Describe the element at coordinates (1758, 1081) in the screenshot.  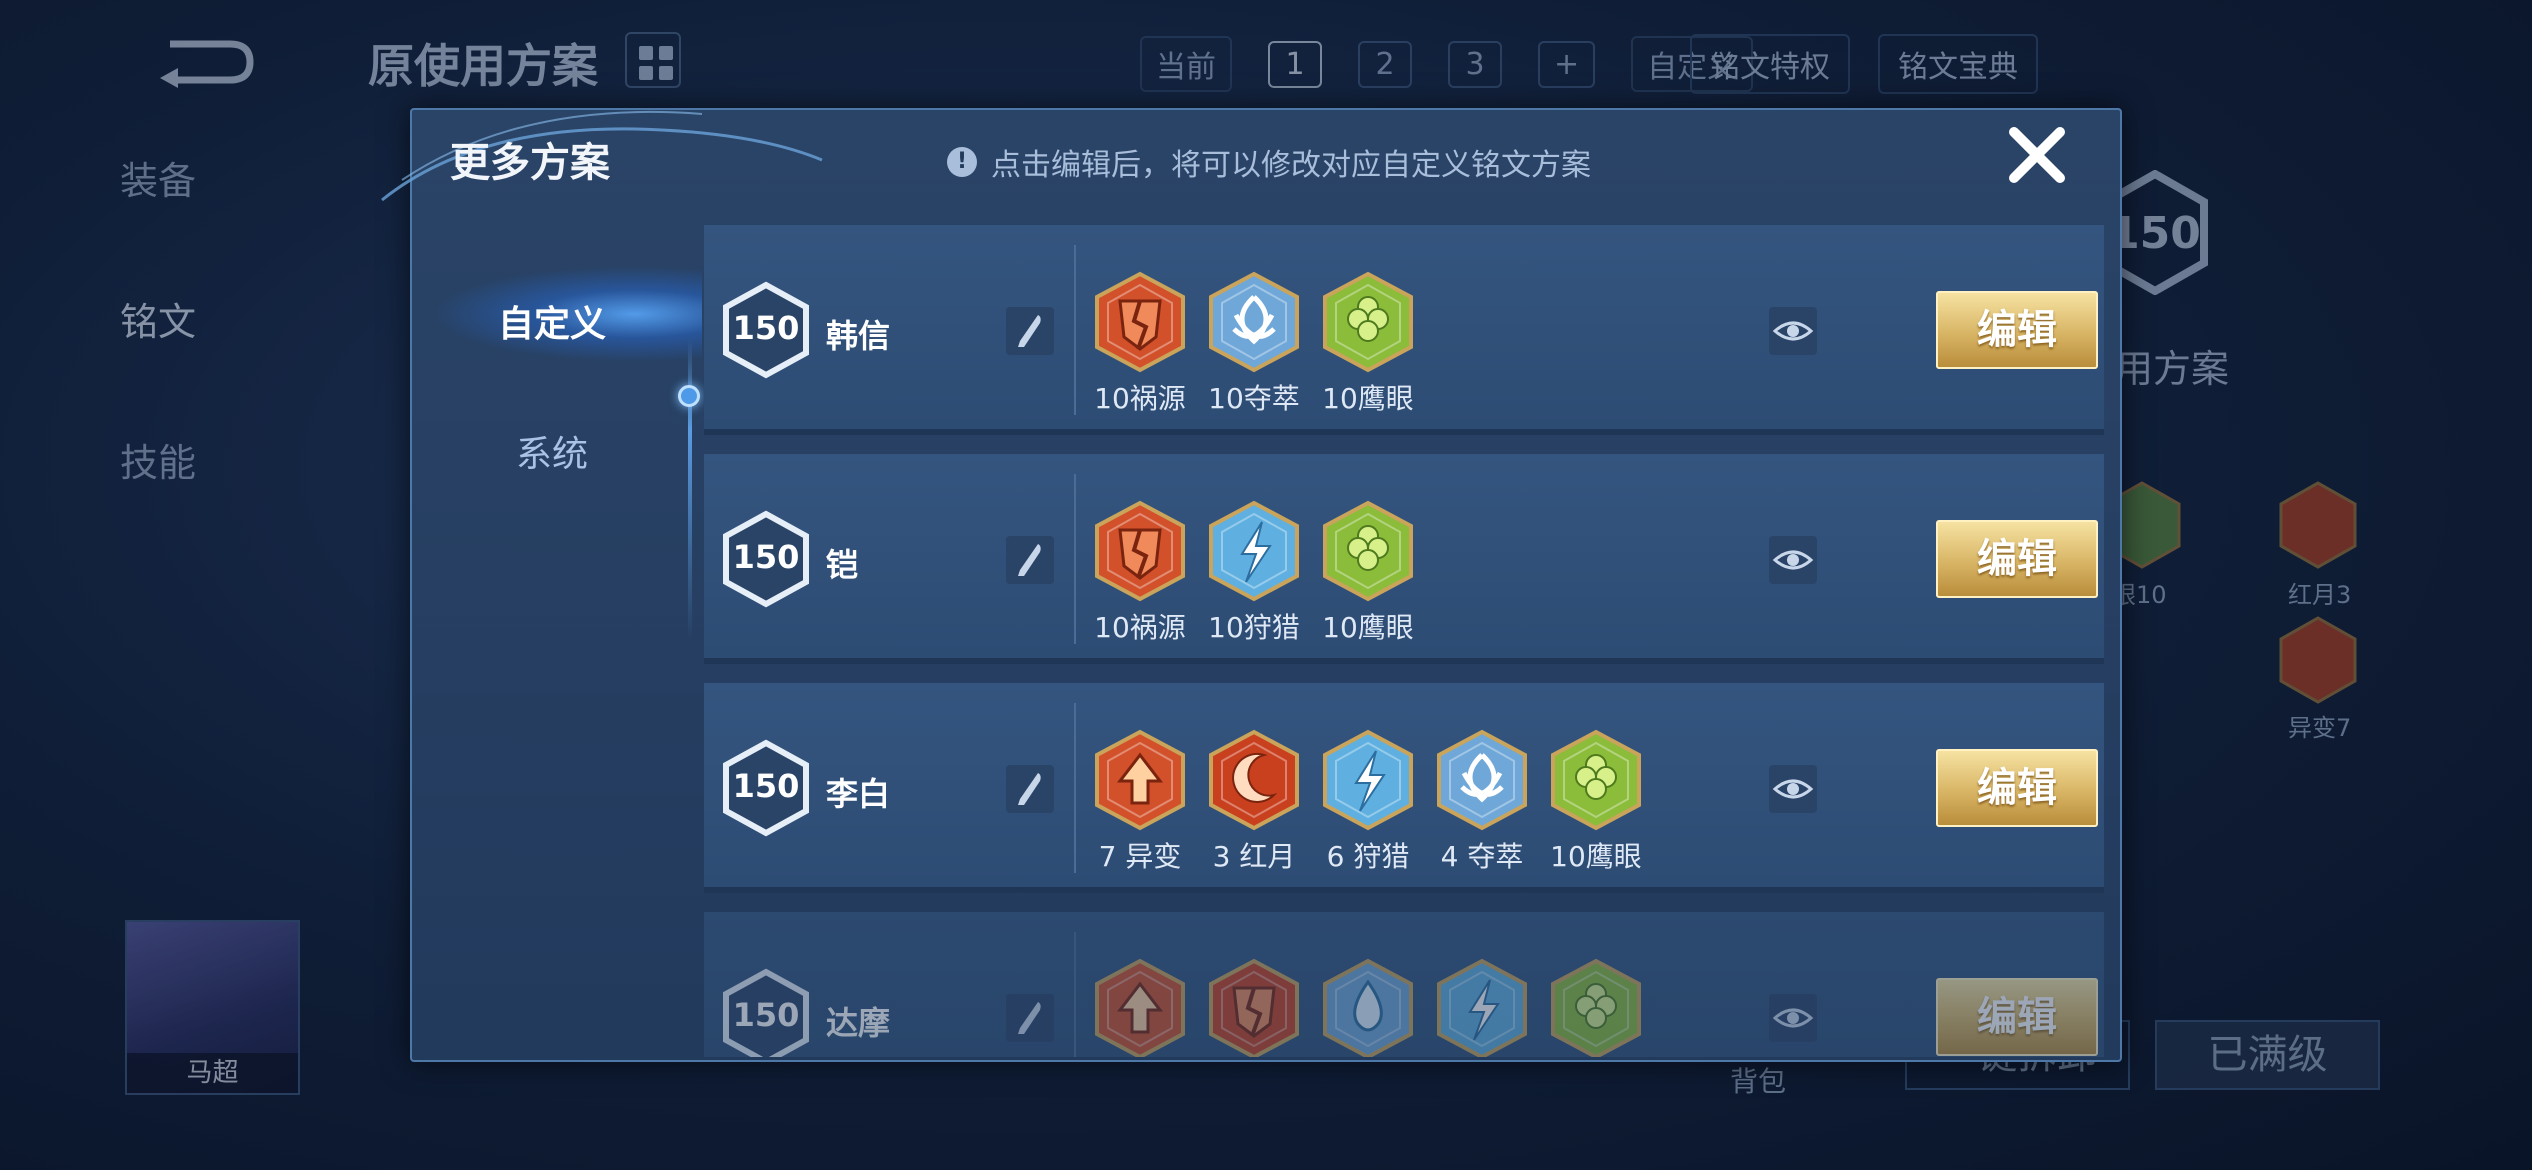
I see `bag-label: 背包` at that location.